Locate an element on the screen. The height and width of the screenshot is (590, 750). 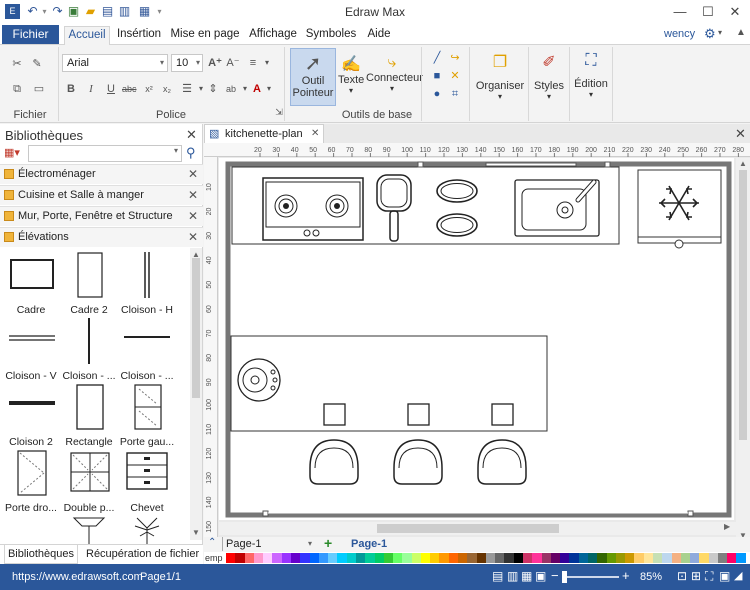
library-section-elevations: Élévations ✕ is located at coordinates (101, 237).